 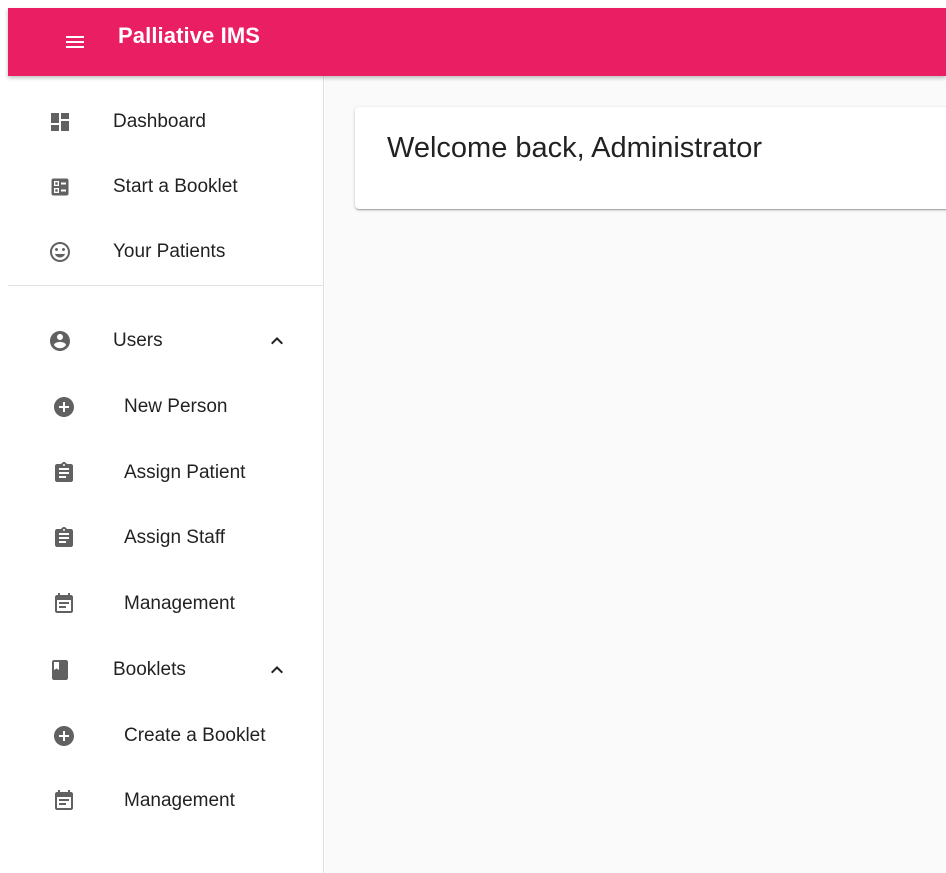 I want to click on sidebar-item-your-patients: Your Patients, so click(x=165, y=252).